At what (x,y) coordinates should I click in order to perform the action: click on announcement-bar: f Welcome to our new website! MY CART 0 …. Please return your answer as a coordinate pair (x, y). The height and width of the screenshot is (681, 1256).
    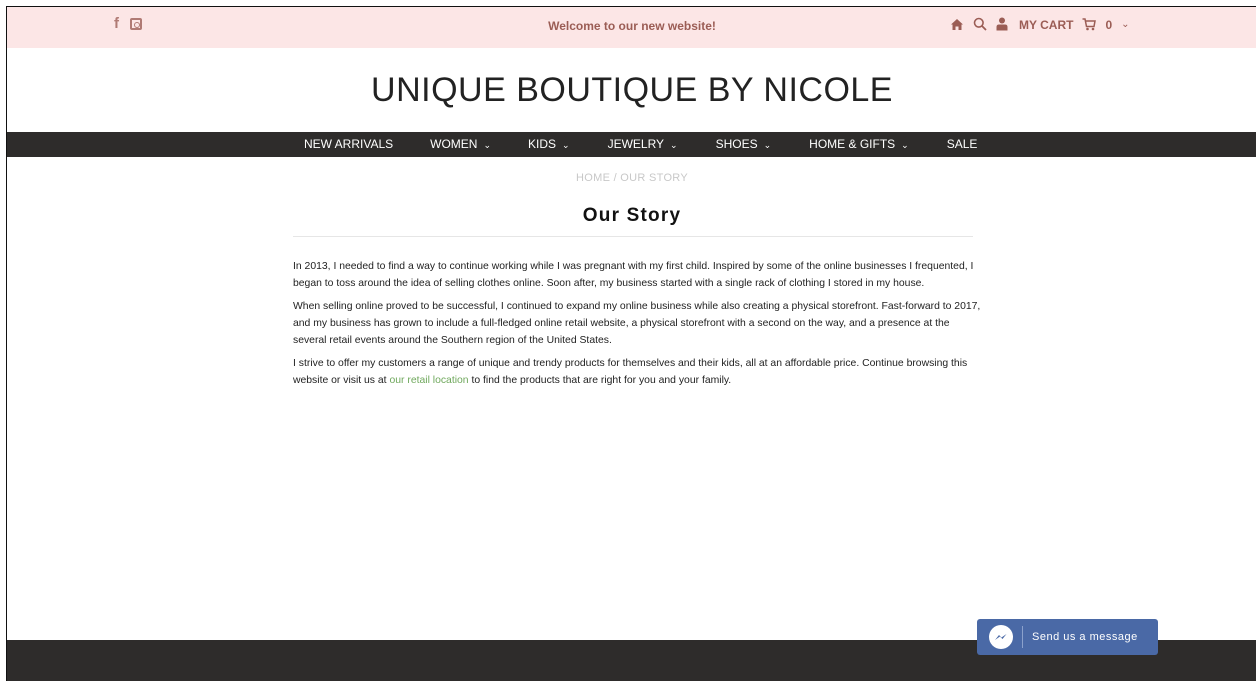
    Looking at the image, I should click on (631, 27).